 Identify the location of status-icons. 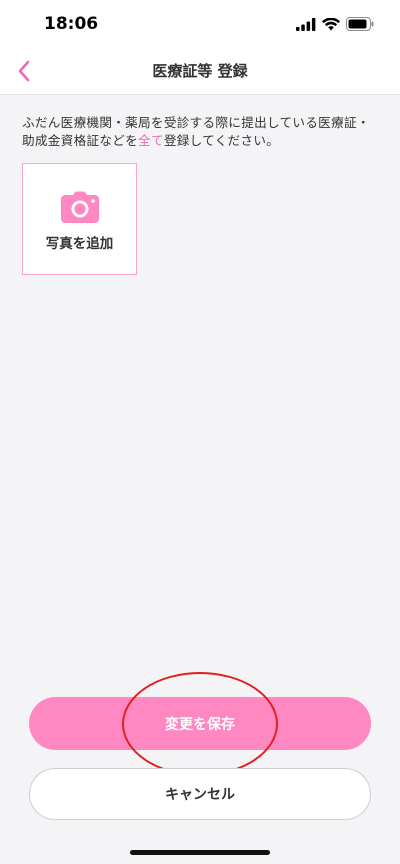
(335, 24).